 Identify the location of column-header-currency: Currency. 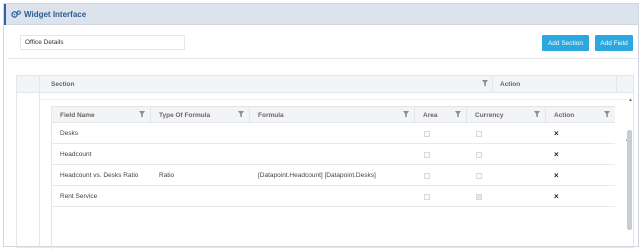
(506, 115).